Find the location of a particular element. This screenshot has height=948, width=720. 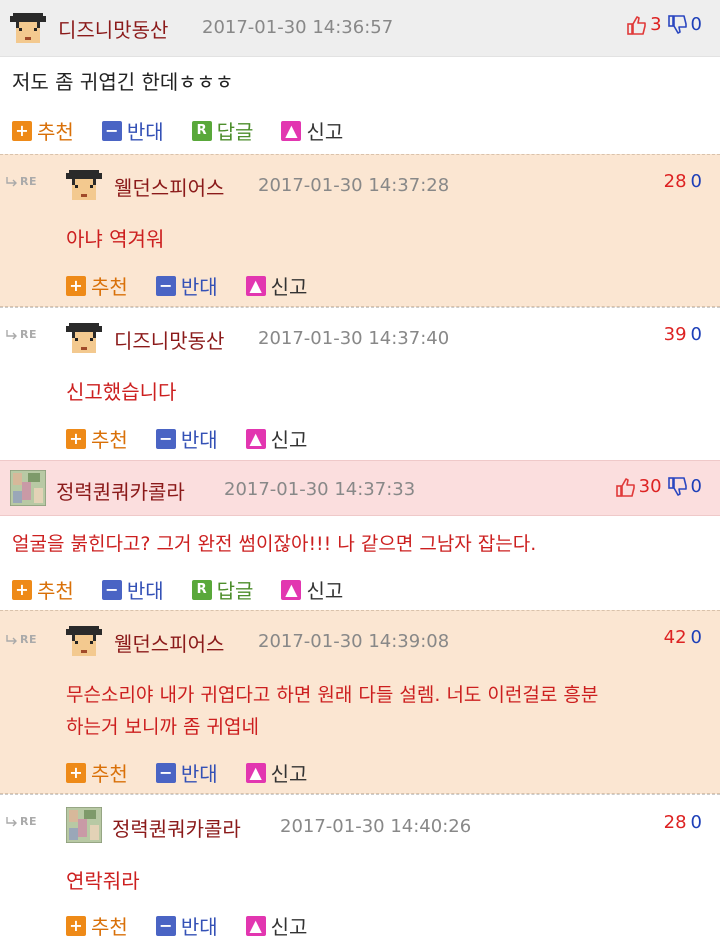

vote-counts: 30 0 is located at coordinates (658, 486).